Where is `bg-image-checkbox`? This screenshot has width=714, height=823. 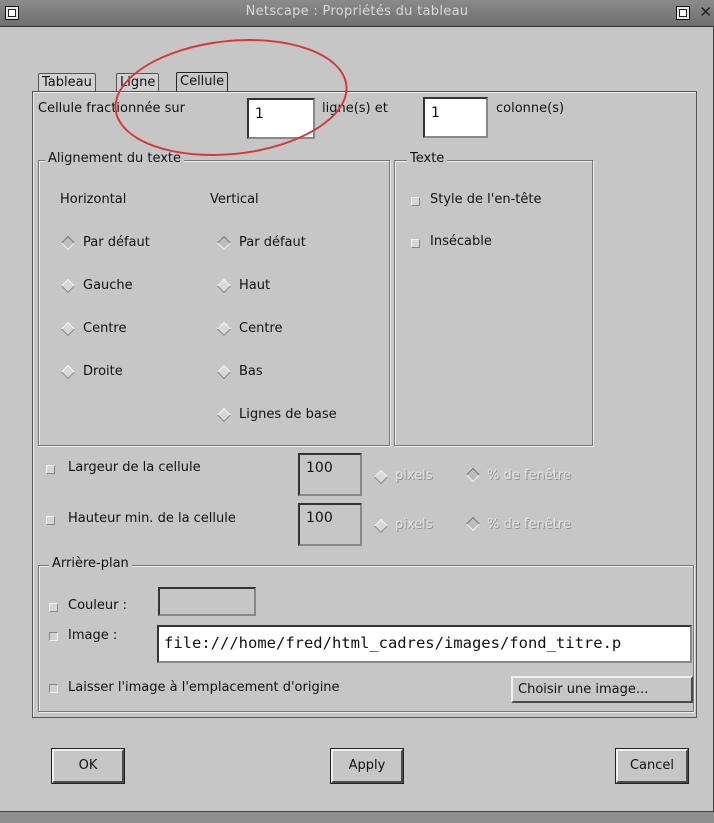
bg-image-checkbox is located at coordinates (53, 636).